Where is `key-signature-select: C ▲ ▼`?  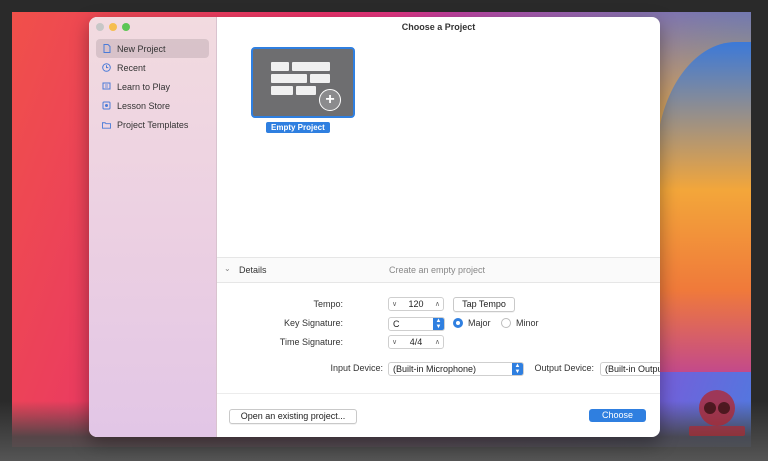 key-signature-select: C ▲ ▼ is located at coordinates (416, 324).